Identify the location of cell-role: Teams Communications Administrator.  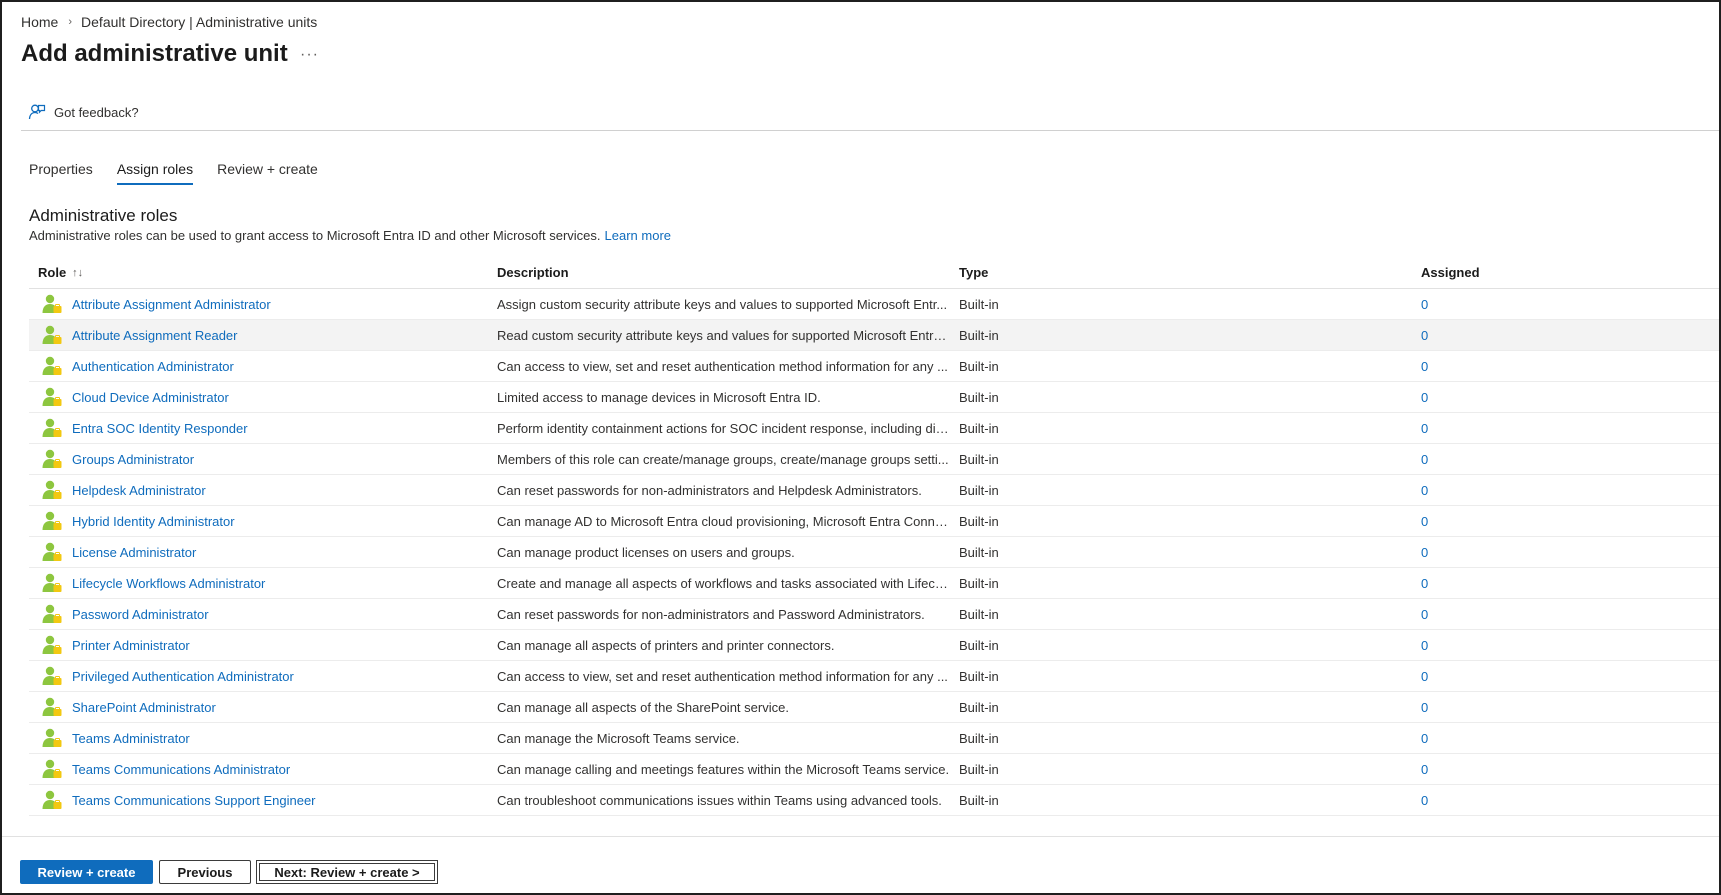
(258, 769).